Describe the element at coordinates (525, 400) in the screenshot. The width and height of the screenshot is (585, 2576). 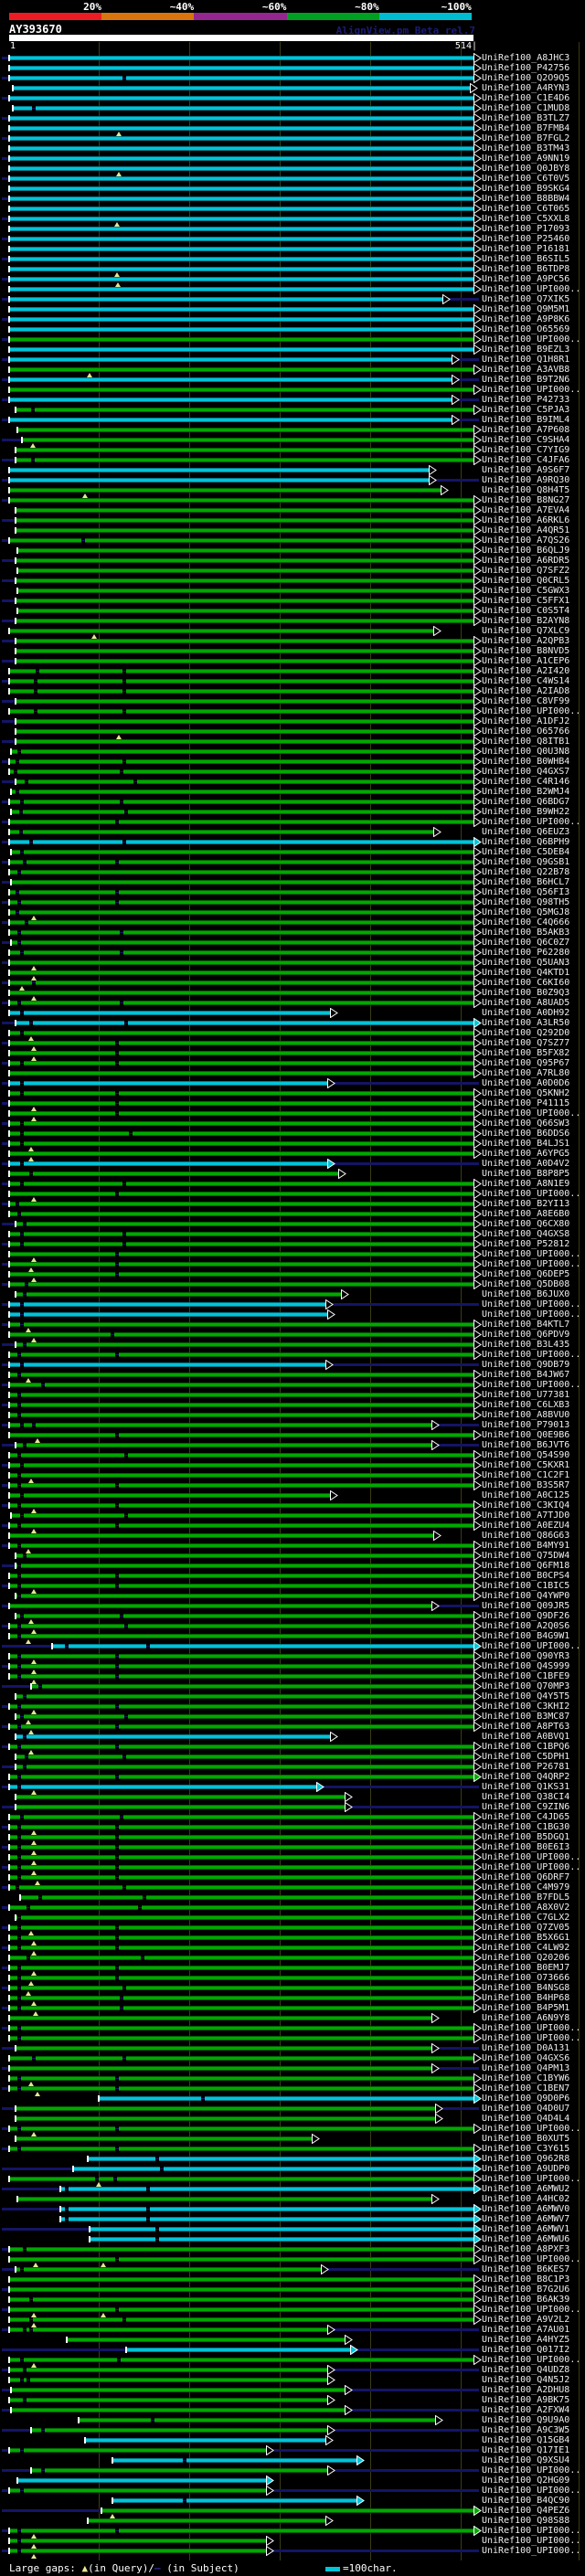
I see `hit-label: UniRef100_P42733` at that location.